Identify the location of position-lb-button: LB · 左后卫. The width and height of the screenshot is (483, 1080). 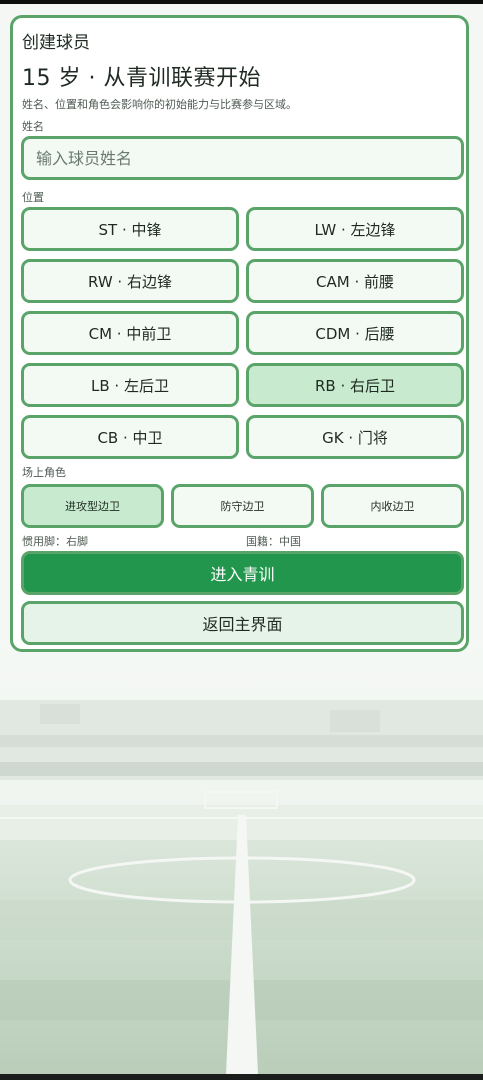
(130, 385).